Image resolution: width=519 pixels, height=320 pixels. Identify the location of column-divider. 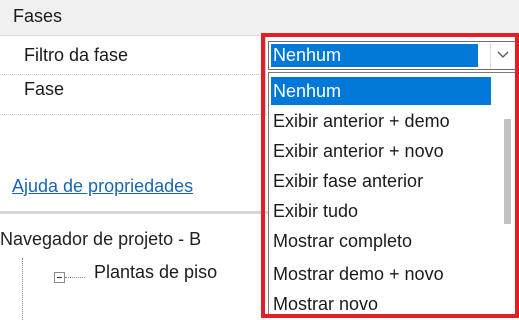
(265, 76).